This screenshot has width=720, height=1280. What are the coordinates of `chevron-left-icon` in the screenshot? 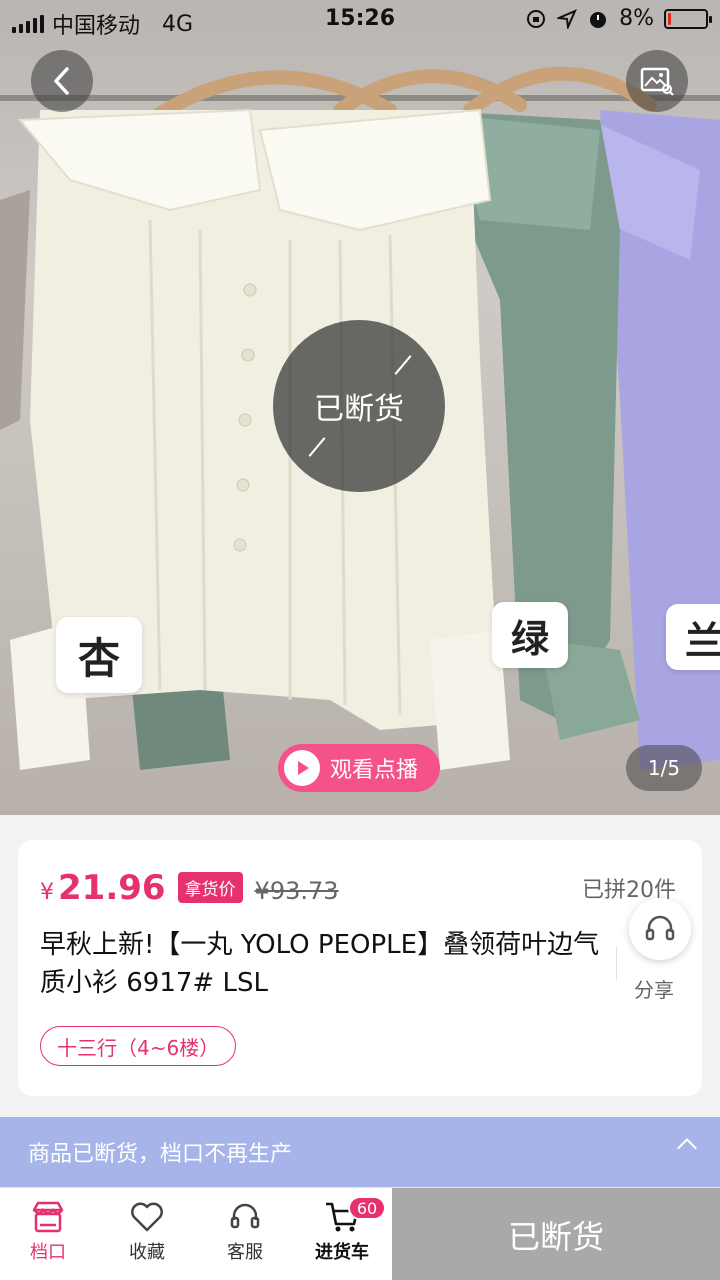 It's located at (61, 81).